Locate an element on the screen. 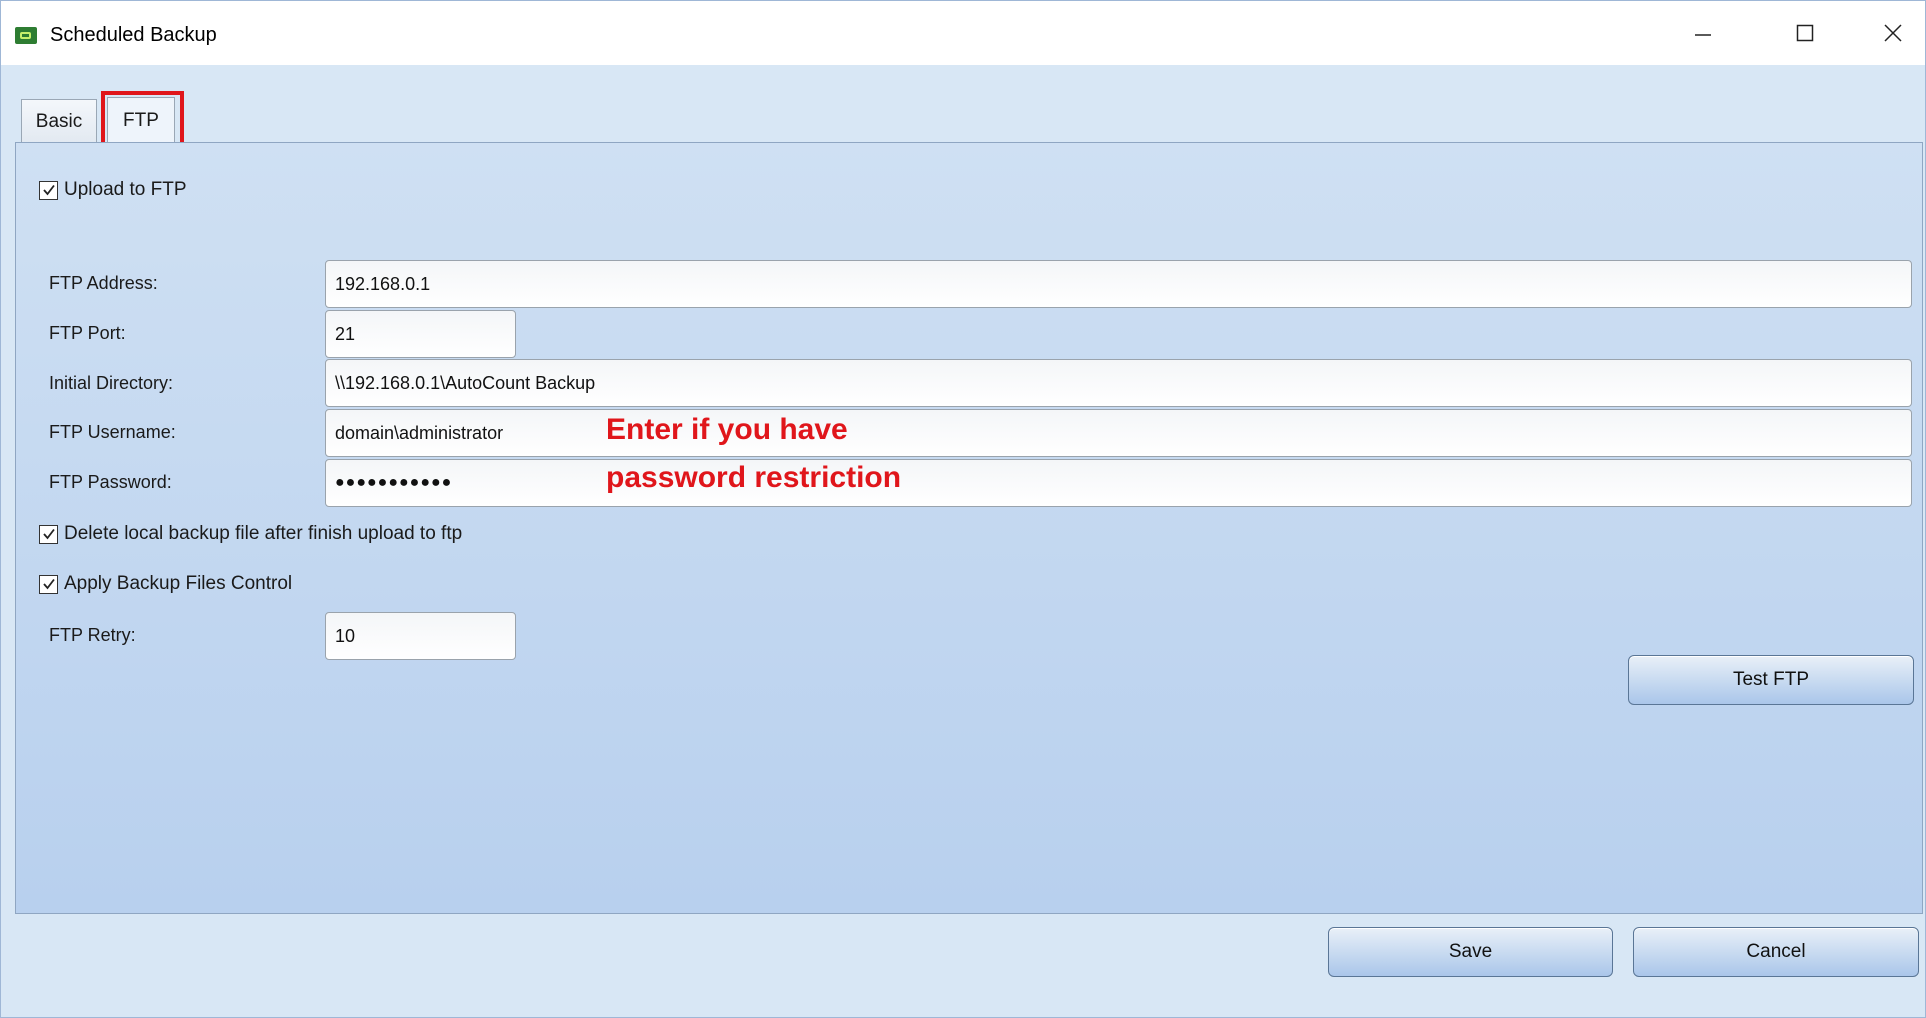 The width and height of the screenshot is (1926, 1018). save-button: Save is located at coordinates (1470, 952).